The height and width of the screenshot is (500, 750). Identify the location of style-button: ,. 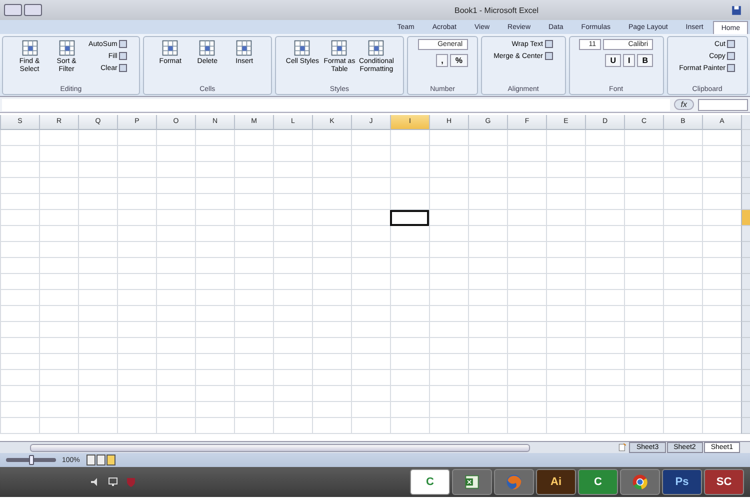
(442, 60).